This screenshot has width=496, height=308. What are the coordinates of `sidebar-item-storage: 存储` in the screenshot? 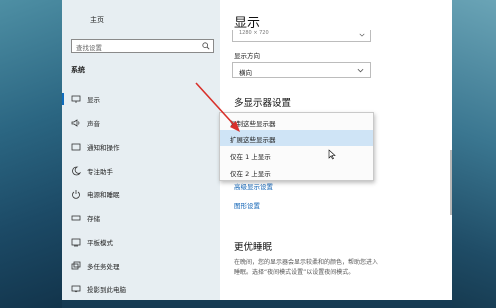 It's located at (141, 218).